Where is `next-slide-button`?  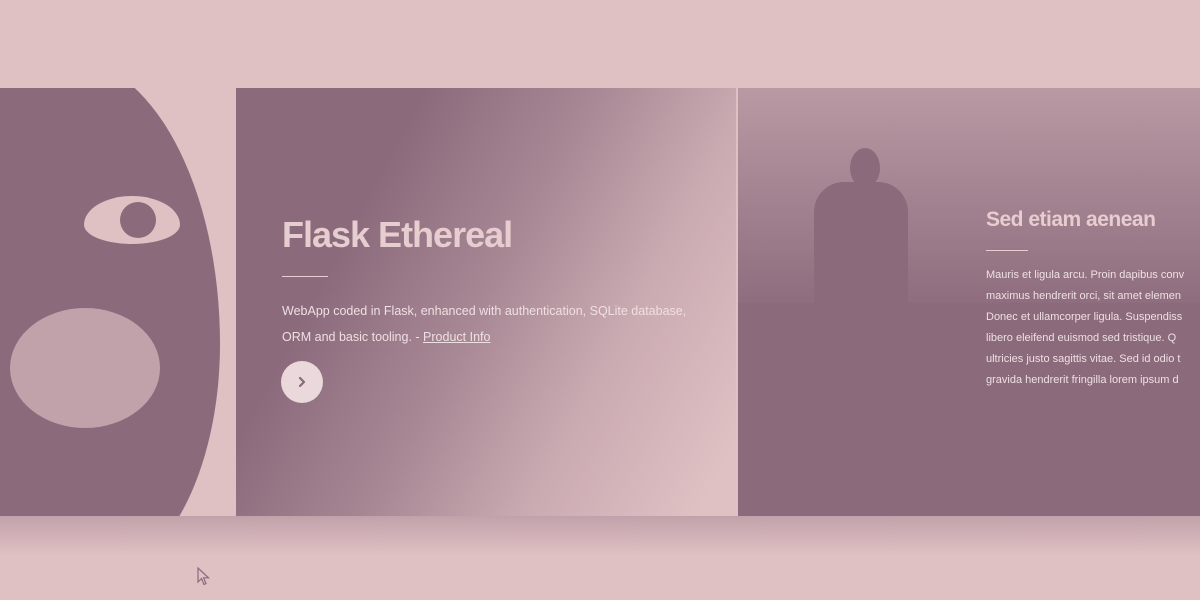
next-slide-button is located at coordinates (302, 382).